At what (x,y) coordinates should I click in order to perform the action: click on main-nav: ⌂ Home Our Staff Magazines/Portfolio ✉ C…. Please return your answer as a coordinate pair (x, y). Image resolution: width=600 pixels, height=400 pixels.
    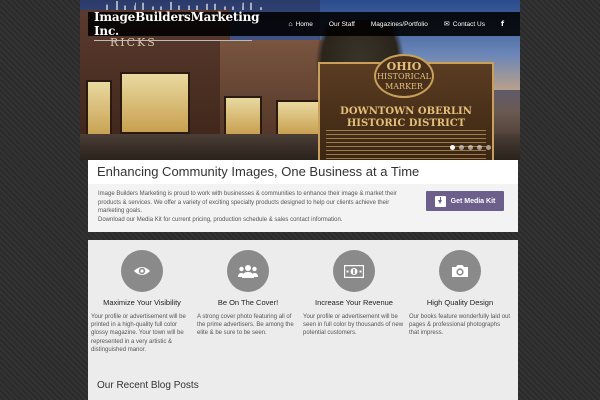
    Looking at the image, I should click on (400, 23).